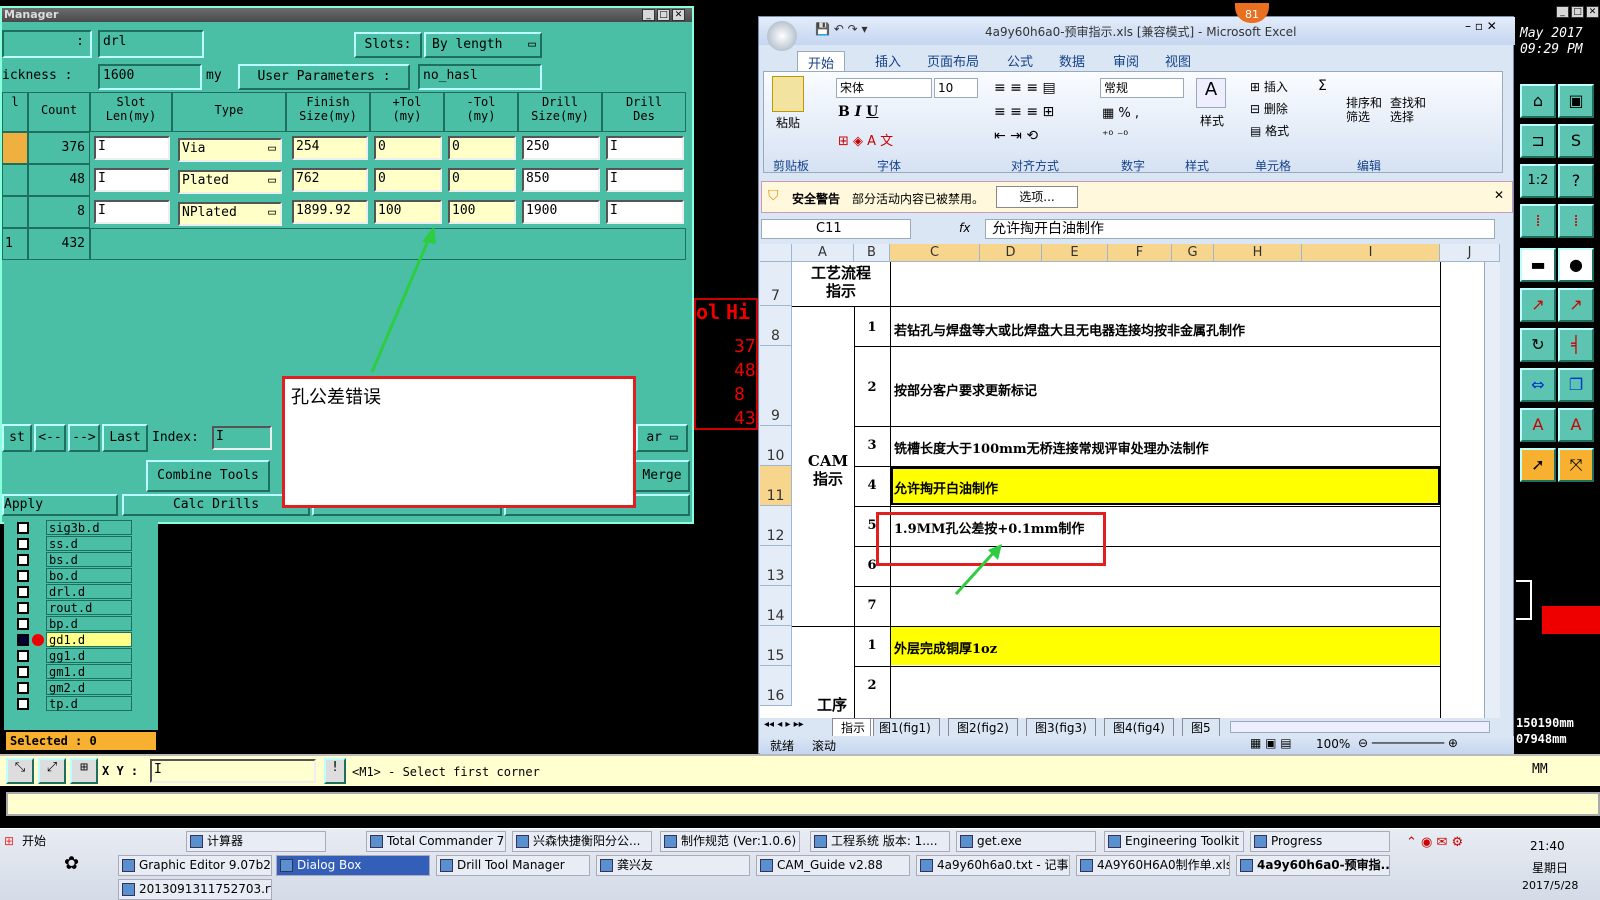  Describe the element at coordinates (776, 446) in the screenshot. I see `row-header: 10` at that location.